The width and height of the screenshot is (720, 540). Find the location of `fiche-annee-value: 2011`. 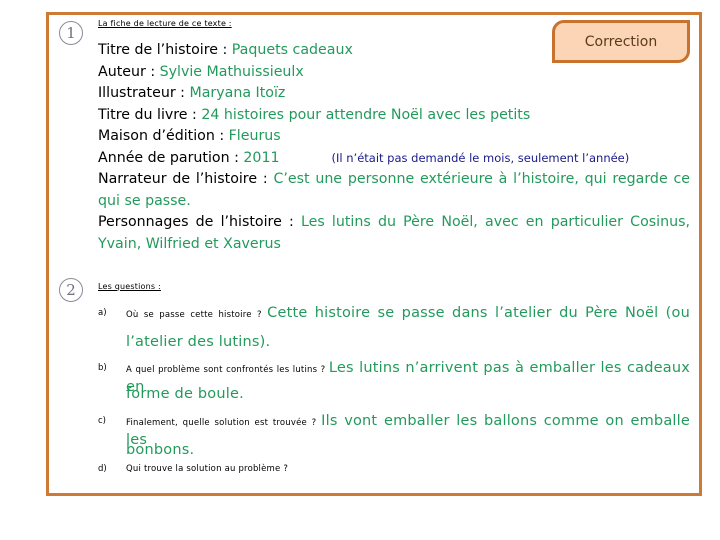

fiche-annee-value: 2011 is located at coordinates (261, 157).